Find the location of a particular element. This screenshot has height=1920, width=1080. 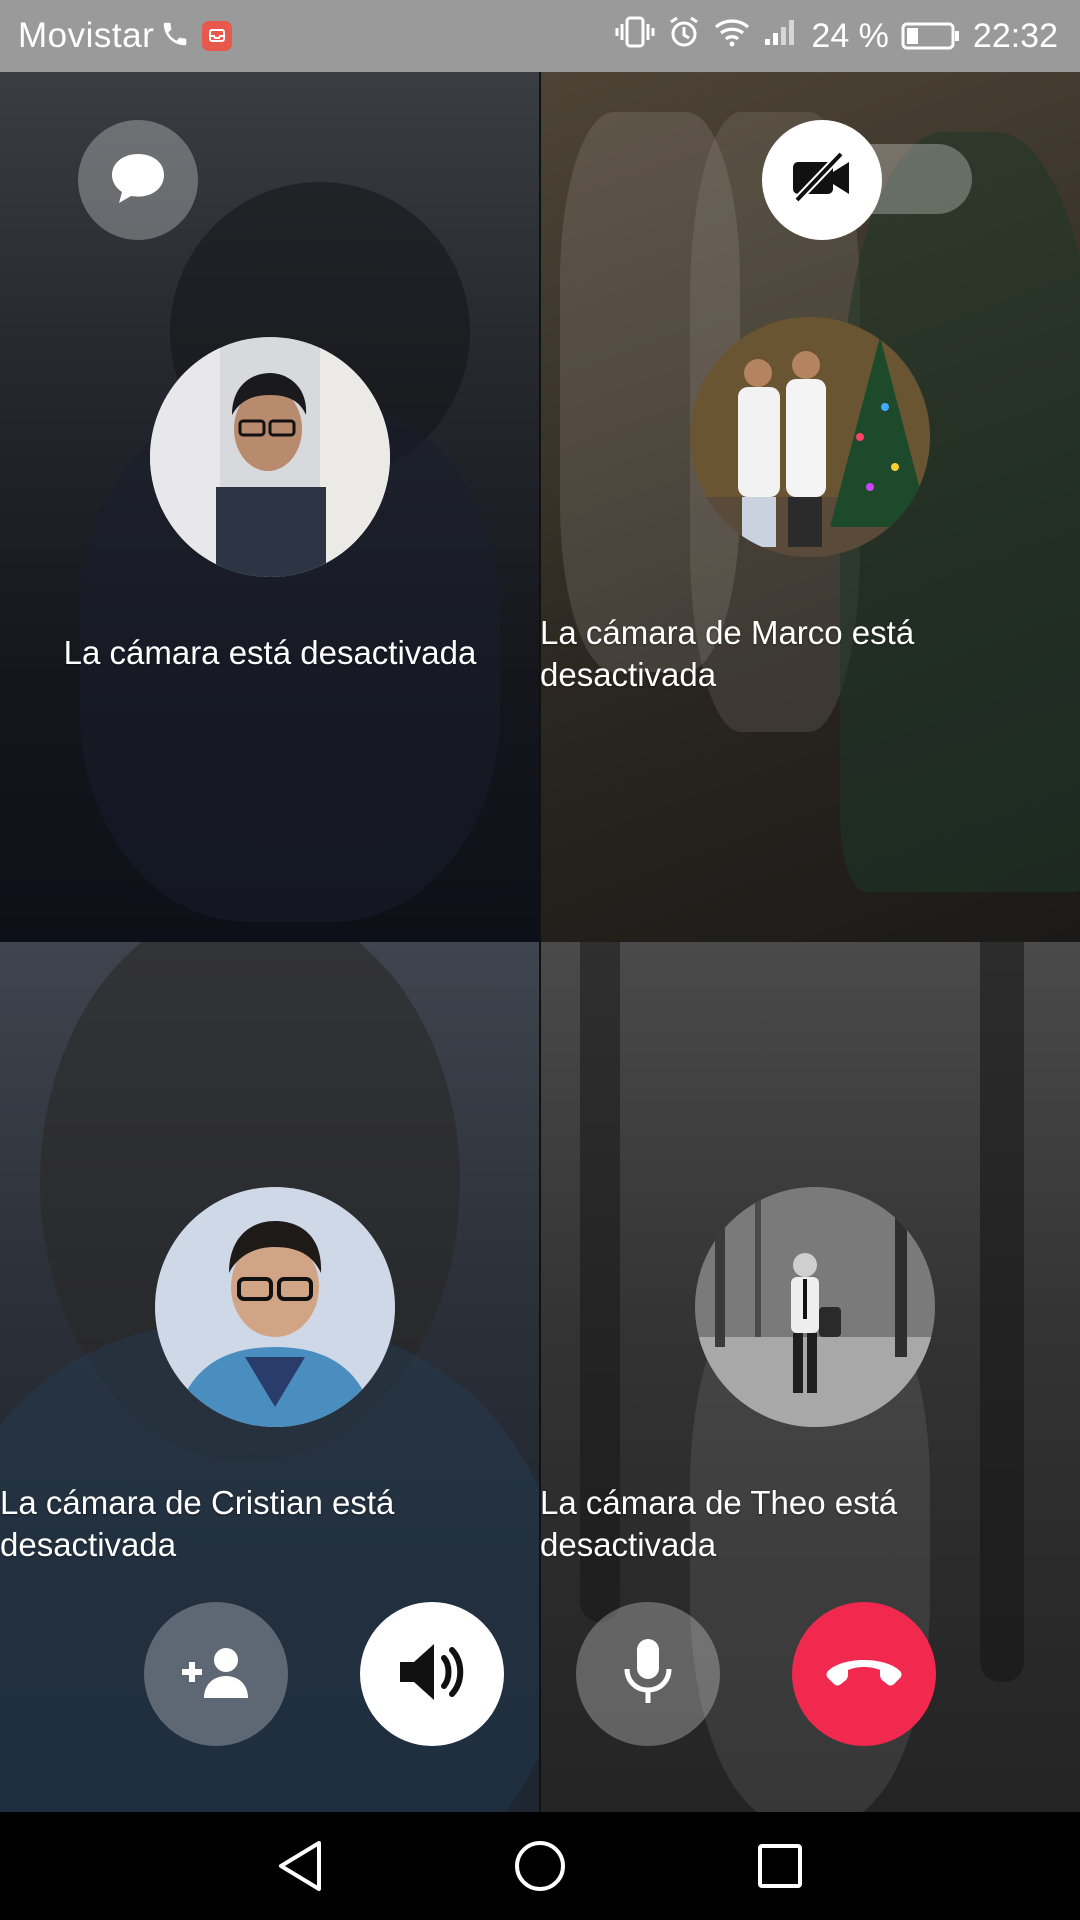

navigation-bar is located at coordinates (540, 1866).